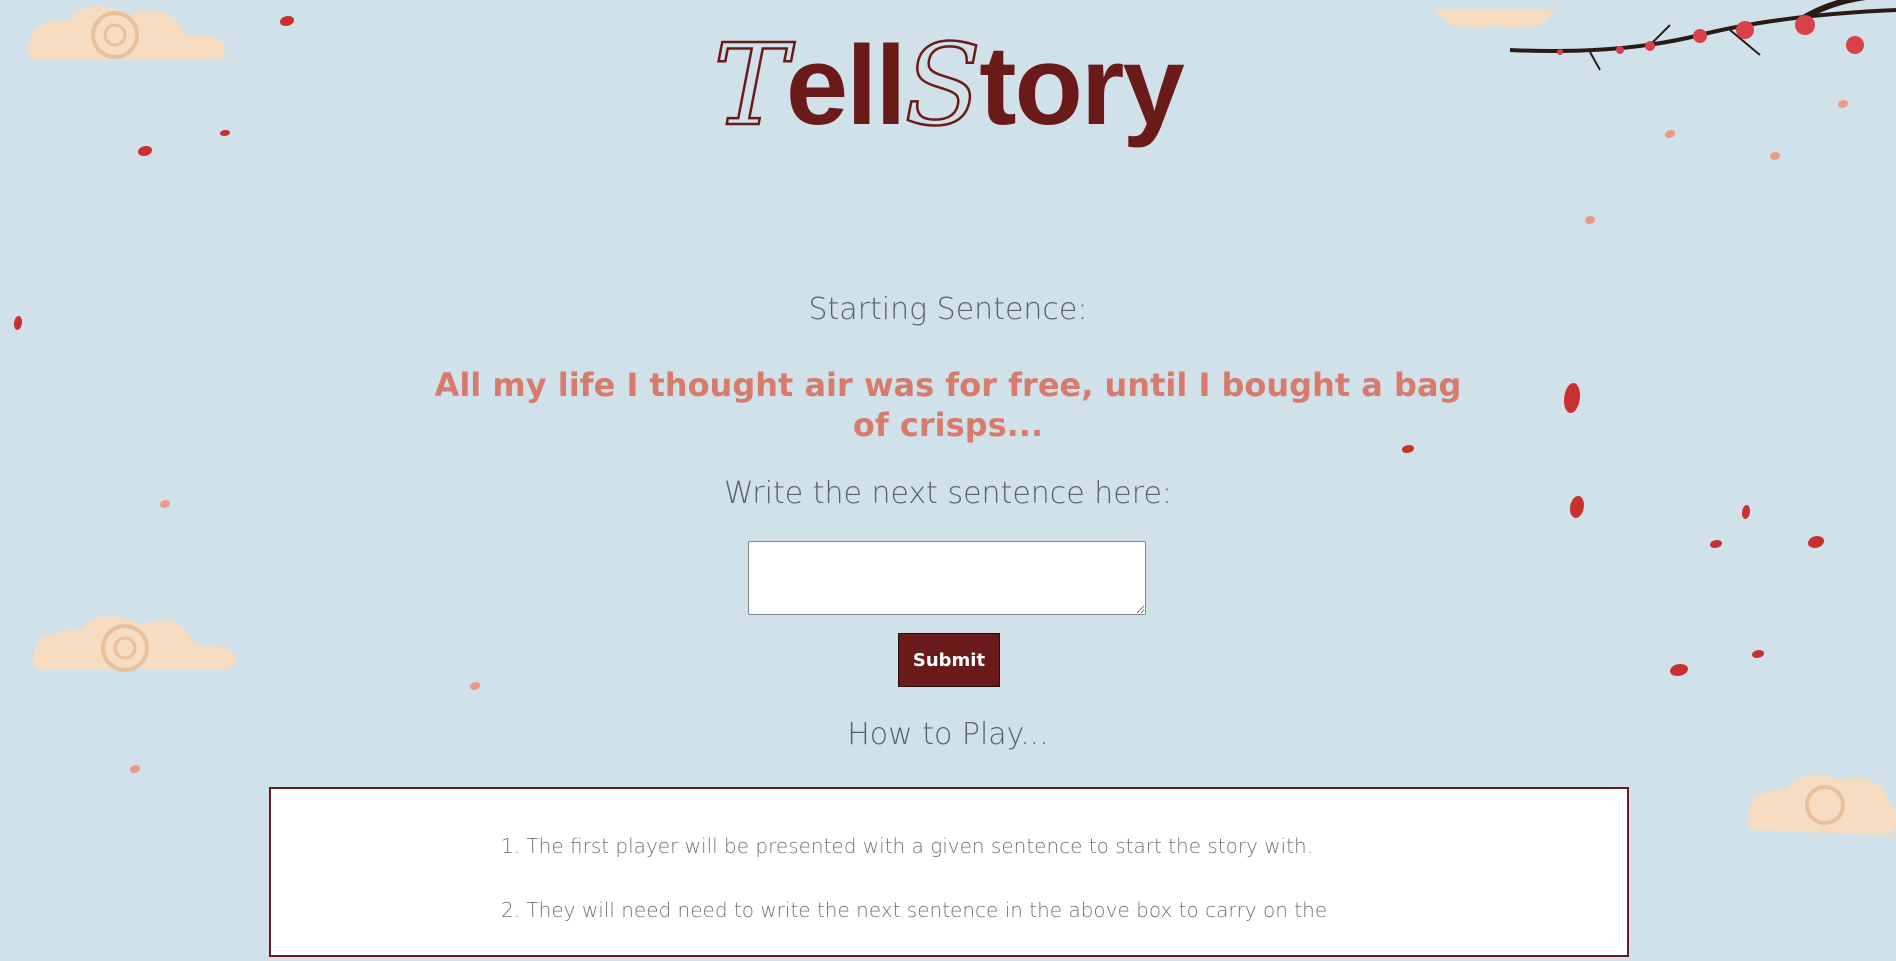  I want to click on logo-text-tory: tory, so click(1082, 85).